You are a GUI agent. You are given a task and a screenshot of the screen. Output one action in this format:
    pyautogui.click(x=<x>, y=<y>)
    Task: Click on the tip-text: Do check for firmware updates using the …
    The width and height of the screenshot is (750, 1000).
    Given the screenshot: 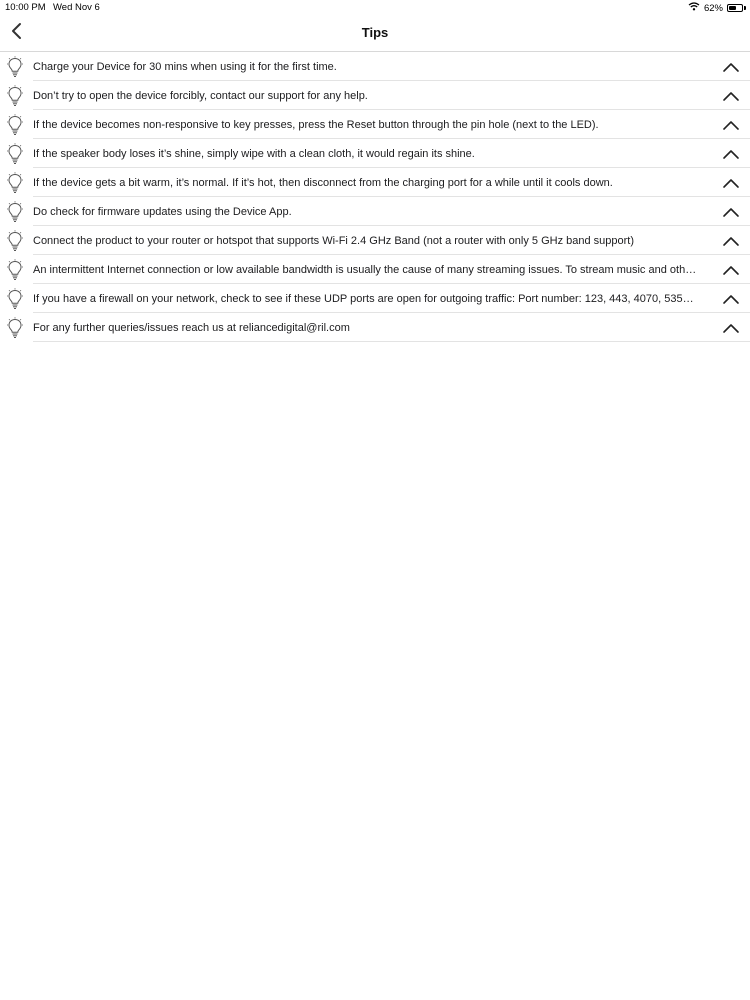 What is the action you would take?
    pyautogui.click(x=162, y=212)
    